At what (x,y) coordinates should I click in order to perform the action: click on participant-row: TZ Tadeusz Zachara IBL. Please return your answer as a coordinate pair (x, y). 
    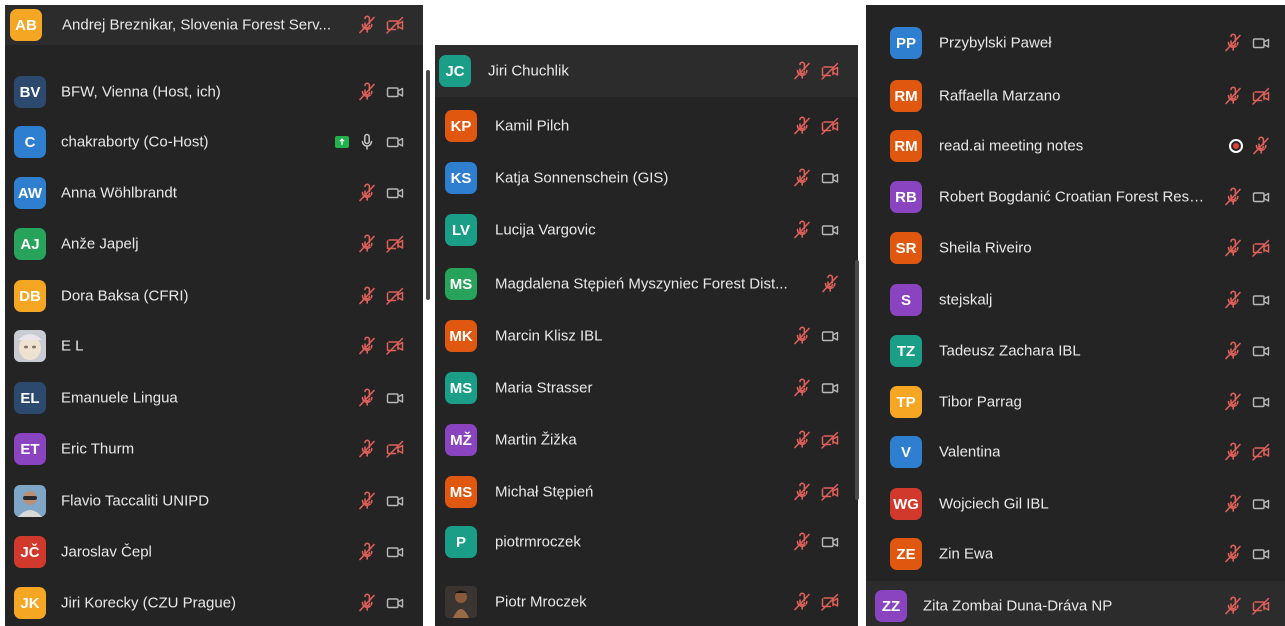
    Looking at the image, I should click on (1075, 351).